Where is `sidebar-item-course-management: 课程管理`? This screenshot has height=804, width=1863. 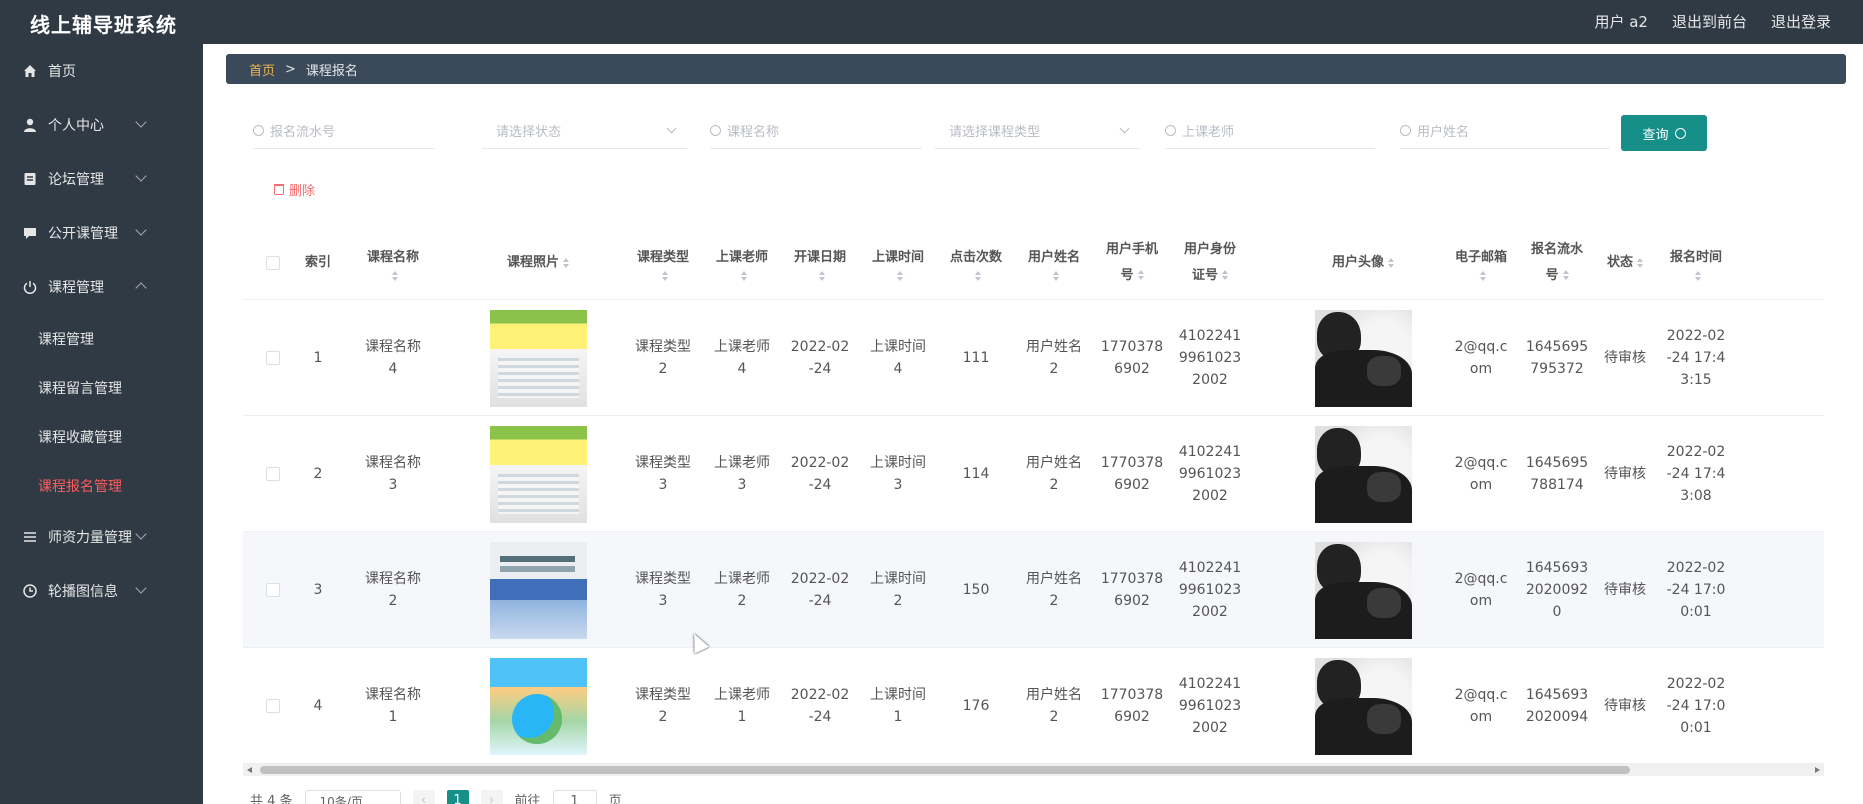
sidebar-item-course-management: 课程管理 is located at coordinates (101, 287).